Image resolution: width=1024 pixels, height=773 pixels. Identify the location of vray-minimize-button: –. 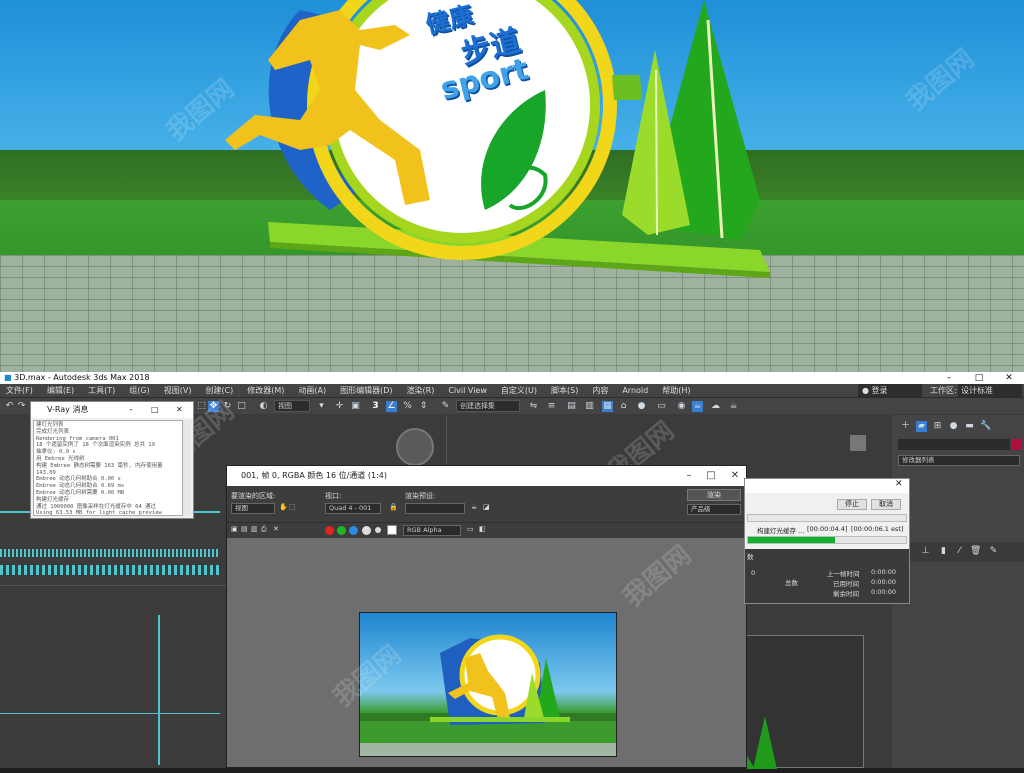
(131, 410).